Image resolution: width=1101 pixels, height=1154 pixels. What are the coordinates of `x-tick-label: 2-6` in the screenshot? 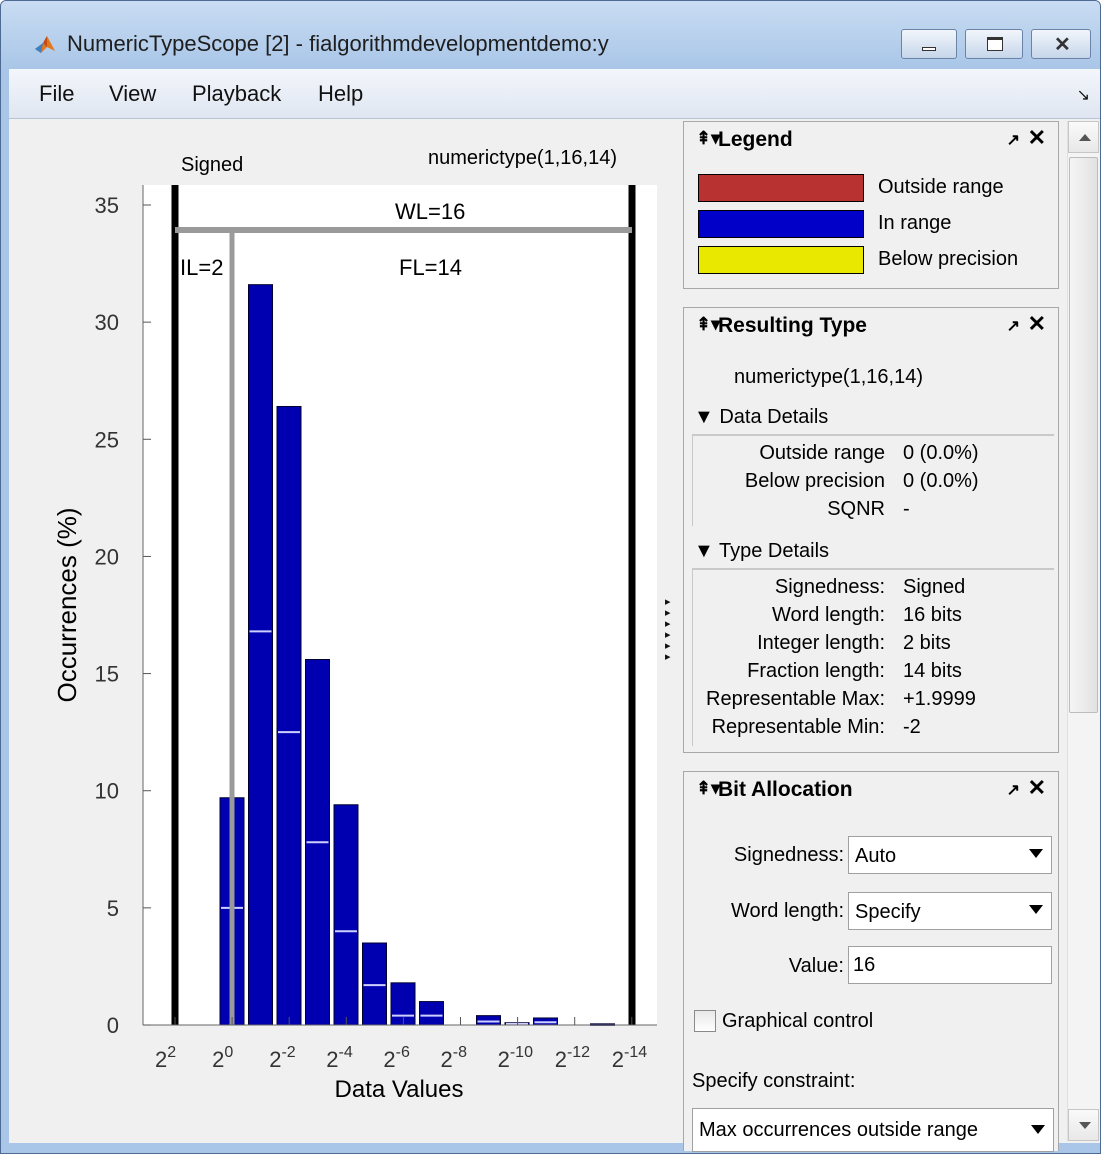 It's located at (396, 1058).